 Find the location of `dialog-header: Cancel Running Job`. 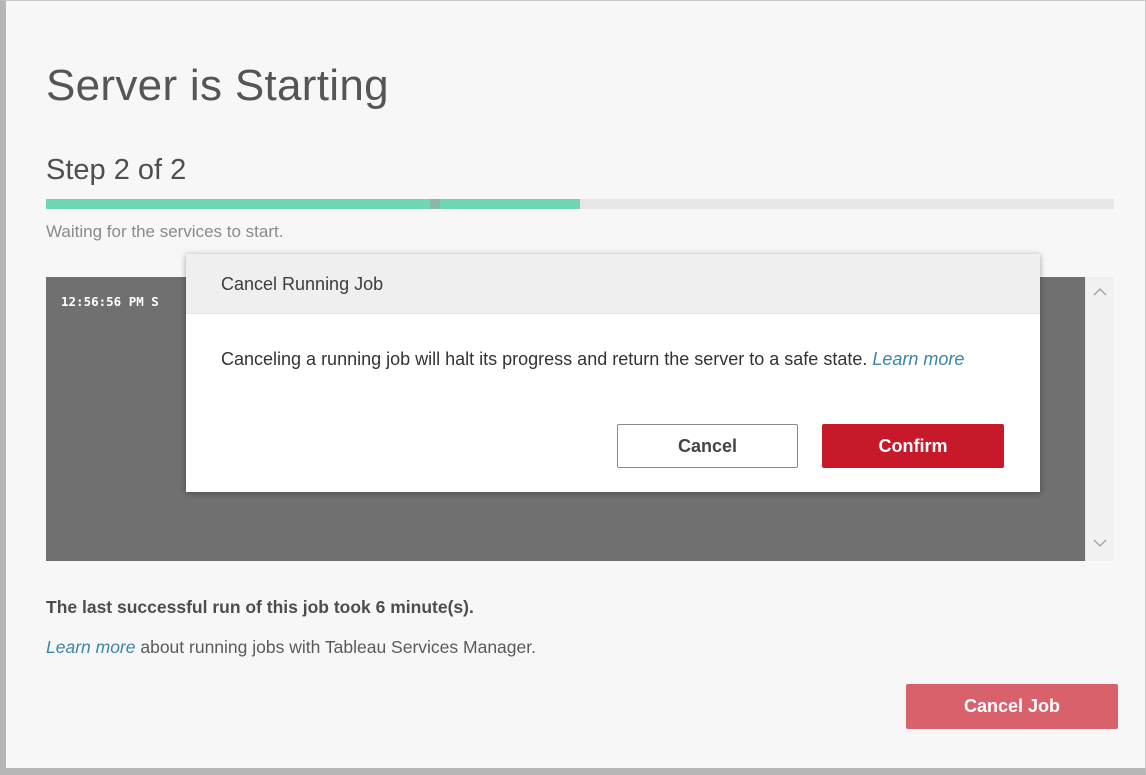

dialog-header: Cancel Running Job is located at coordinates (613, 284).